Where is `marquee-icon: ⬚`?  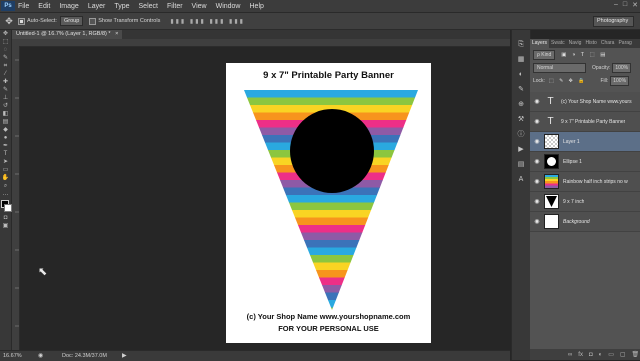
marquee-icon: ⬚ is located at coordinates (5, 42).